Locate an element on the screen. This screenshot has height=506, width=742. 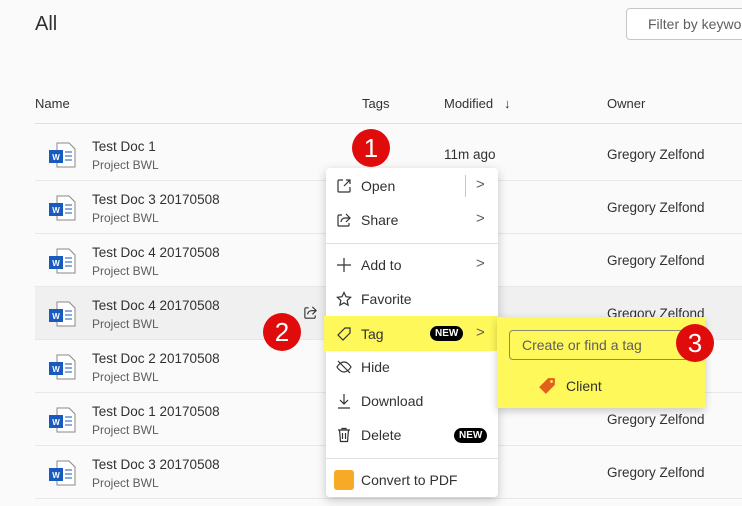
hide-icon is located at coordinates (344, 367).